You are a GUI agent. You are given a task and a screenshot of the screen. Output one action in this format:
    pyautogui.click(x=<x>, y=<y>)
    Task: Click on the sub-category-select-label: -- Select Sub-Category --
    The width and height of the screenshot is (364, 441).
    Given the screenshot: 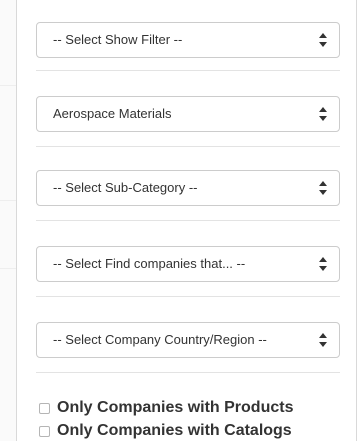 What is the action you would take?
    pyautogui.click(x=125, y=187)
    